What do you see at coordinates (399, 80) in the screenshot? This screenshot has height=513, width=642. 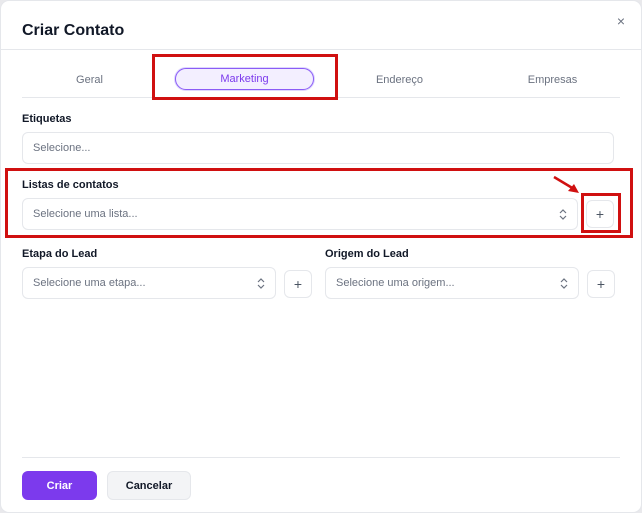 I see `tab-endereco: Endereço` at bounding box center [399, 80].